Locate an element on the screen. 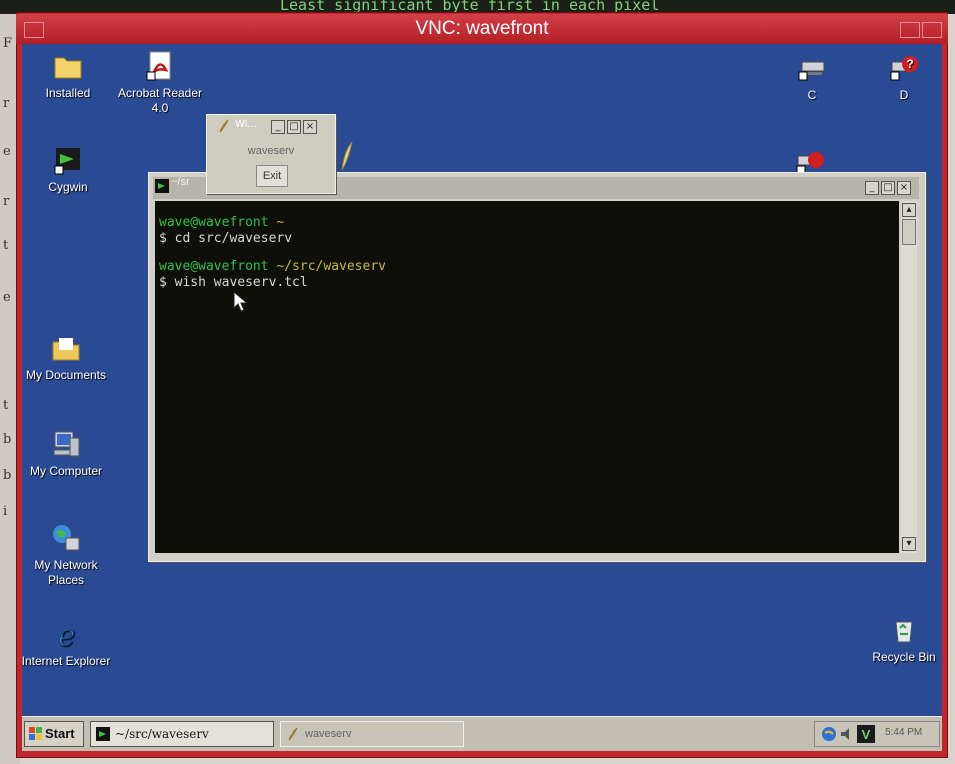 The image size is (955, 764). exit-button: Exit is located at coordinates (272, 176).